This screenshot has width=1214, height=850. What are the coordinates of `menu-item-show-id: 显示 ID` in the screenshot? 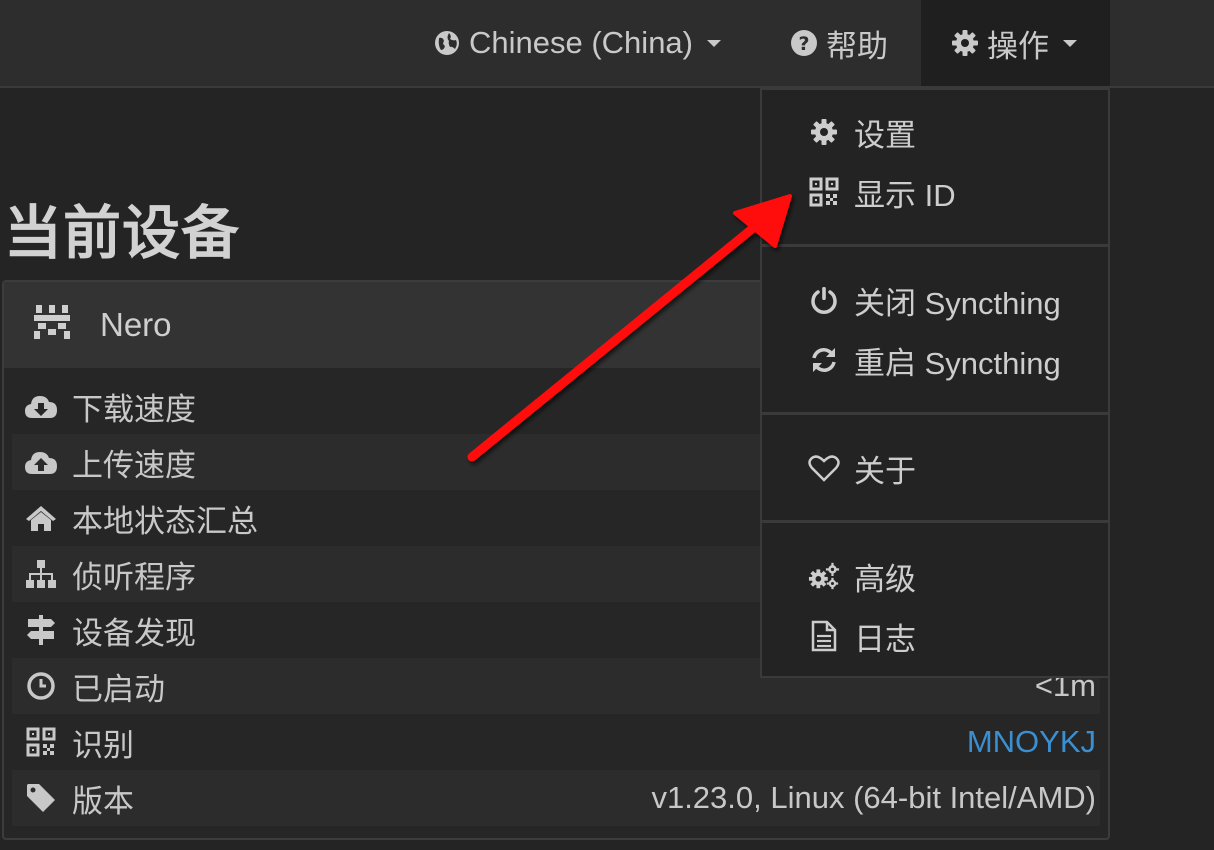 It's located at (935, 192).